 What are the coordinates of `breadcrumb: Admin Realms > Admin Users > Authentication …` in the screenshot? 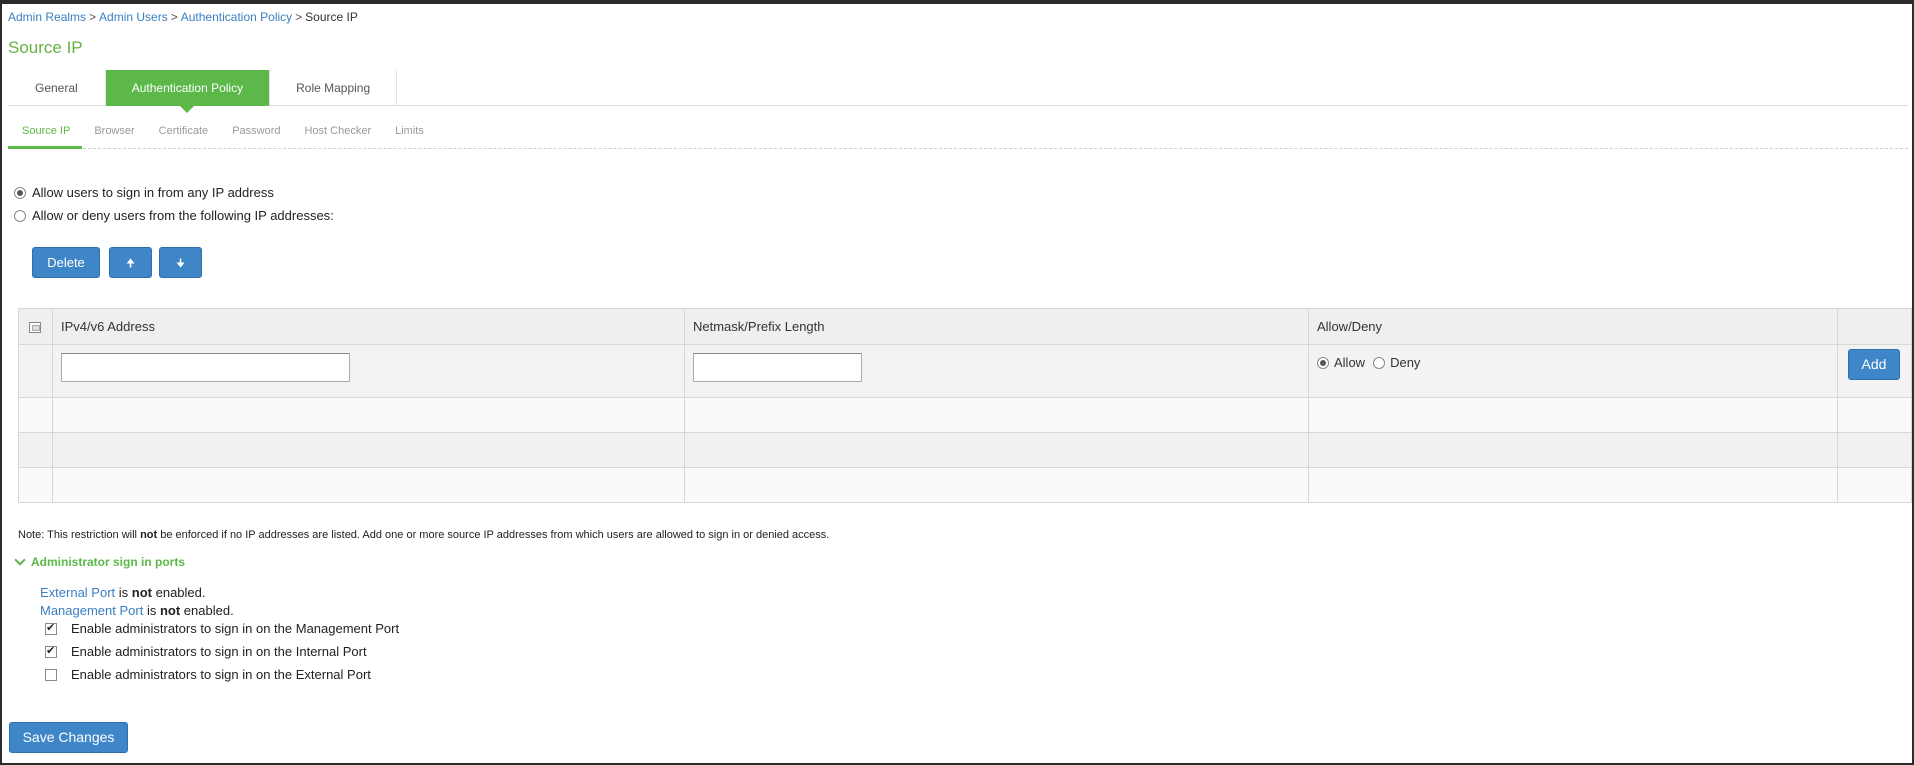 It's located at (183, 17).